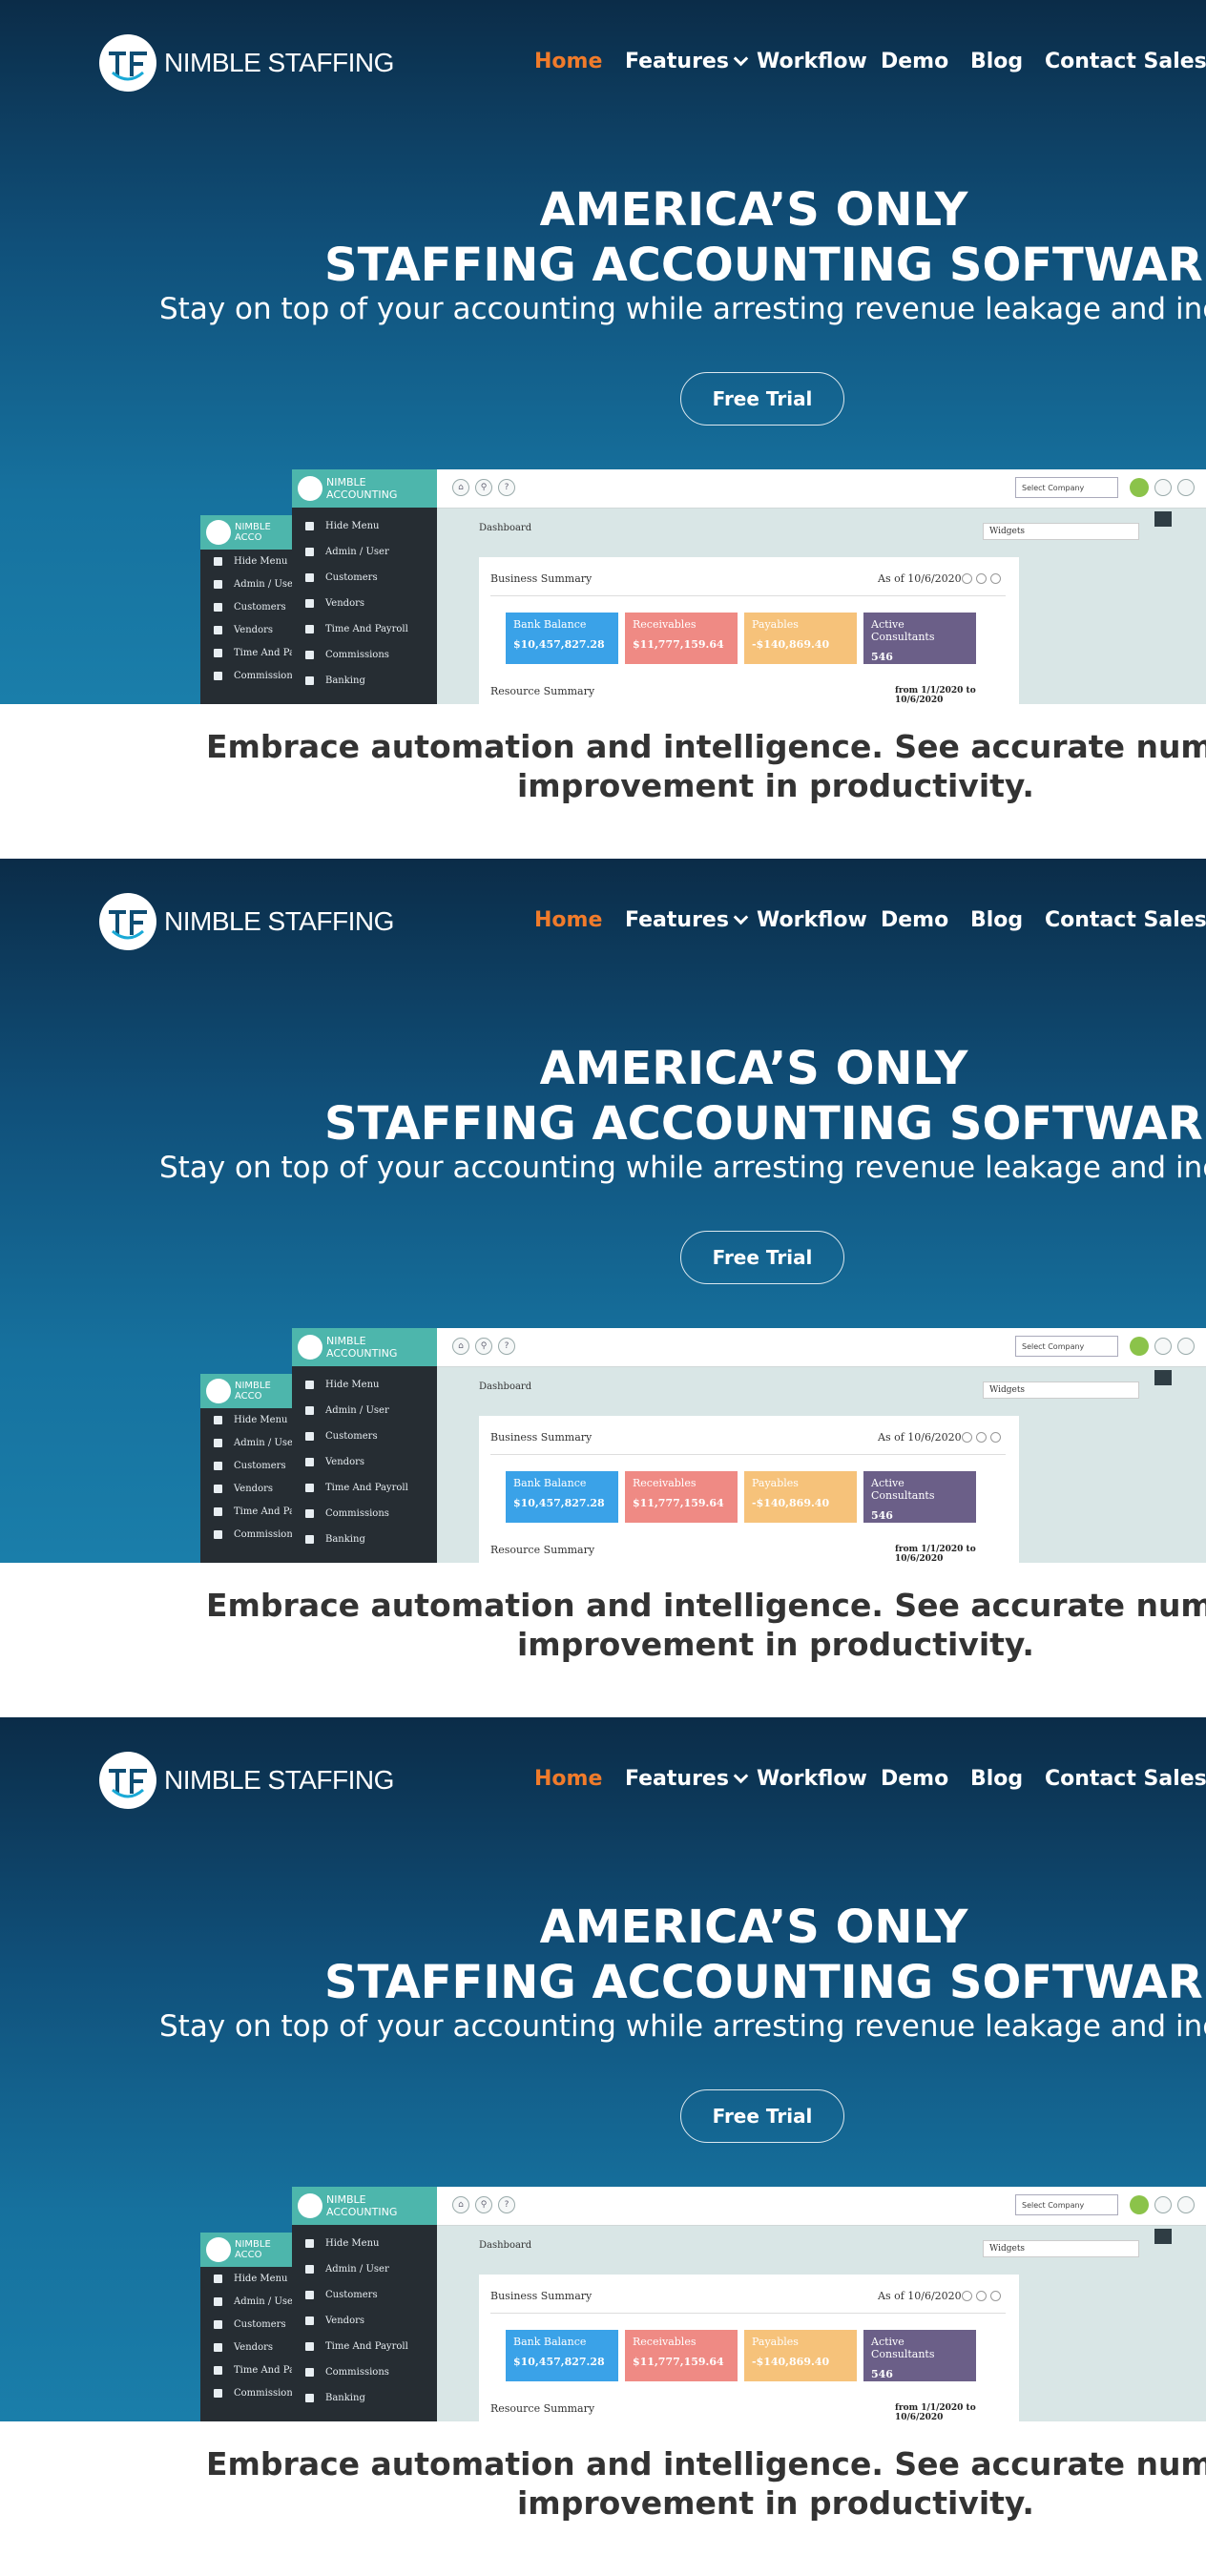  I want to click on back-sidebar-item: Time And Payro, so click(255, 652).